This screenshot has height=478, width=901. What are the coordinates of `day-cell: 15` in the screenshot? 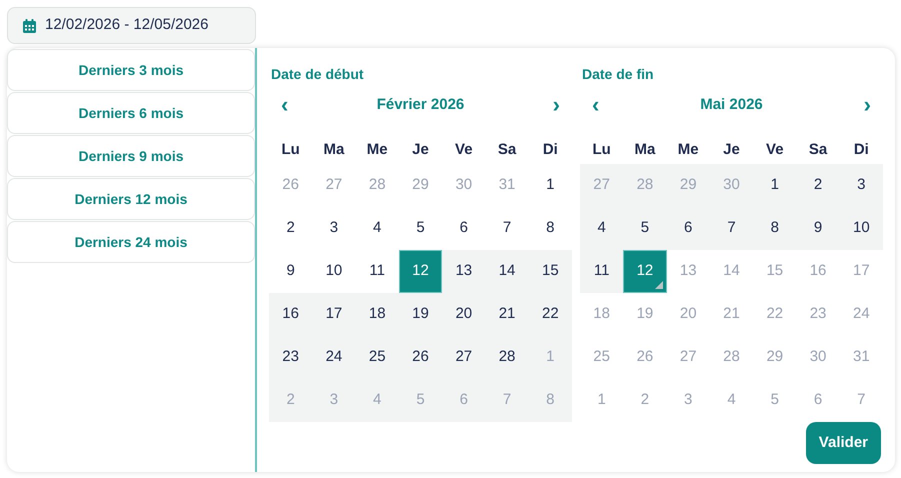 It's located at (550, 271).